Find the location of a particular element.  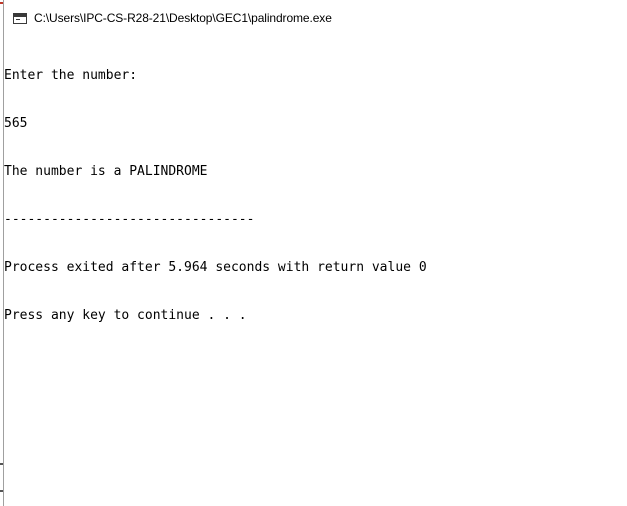

console-line-prompt: Enter the number: is located at coordinates (71, 75).